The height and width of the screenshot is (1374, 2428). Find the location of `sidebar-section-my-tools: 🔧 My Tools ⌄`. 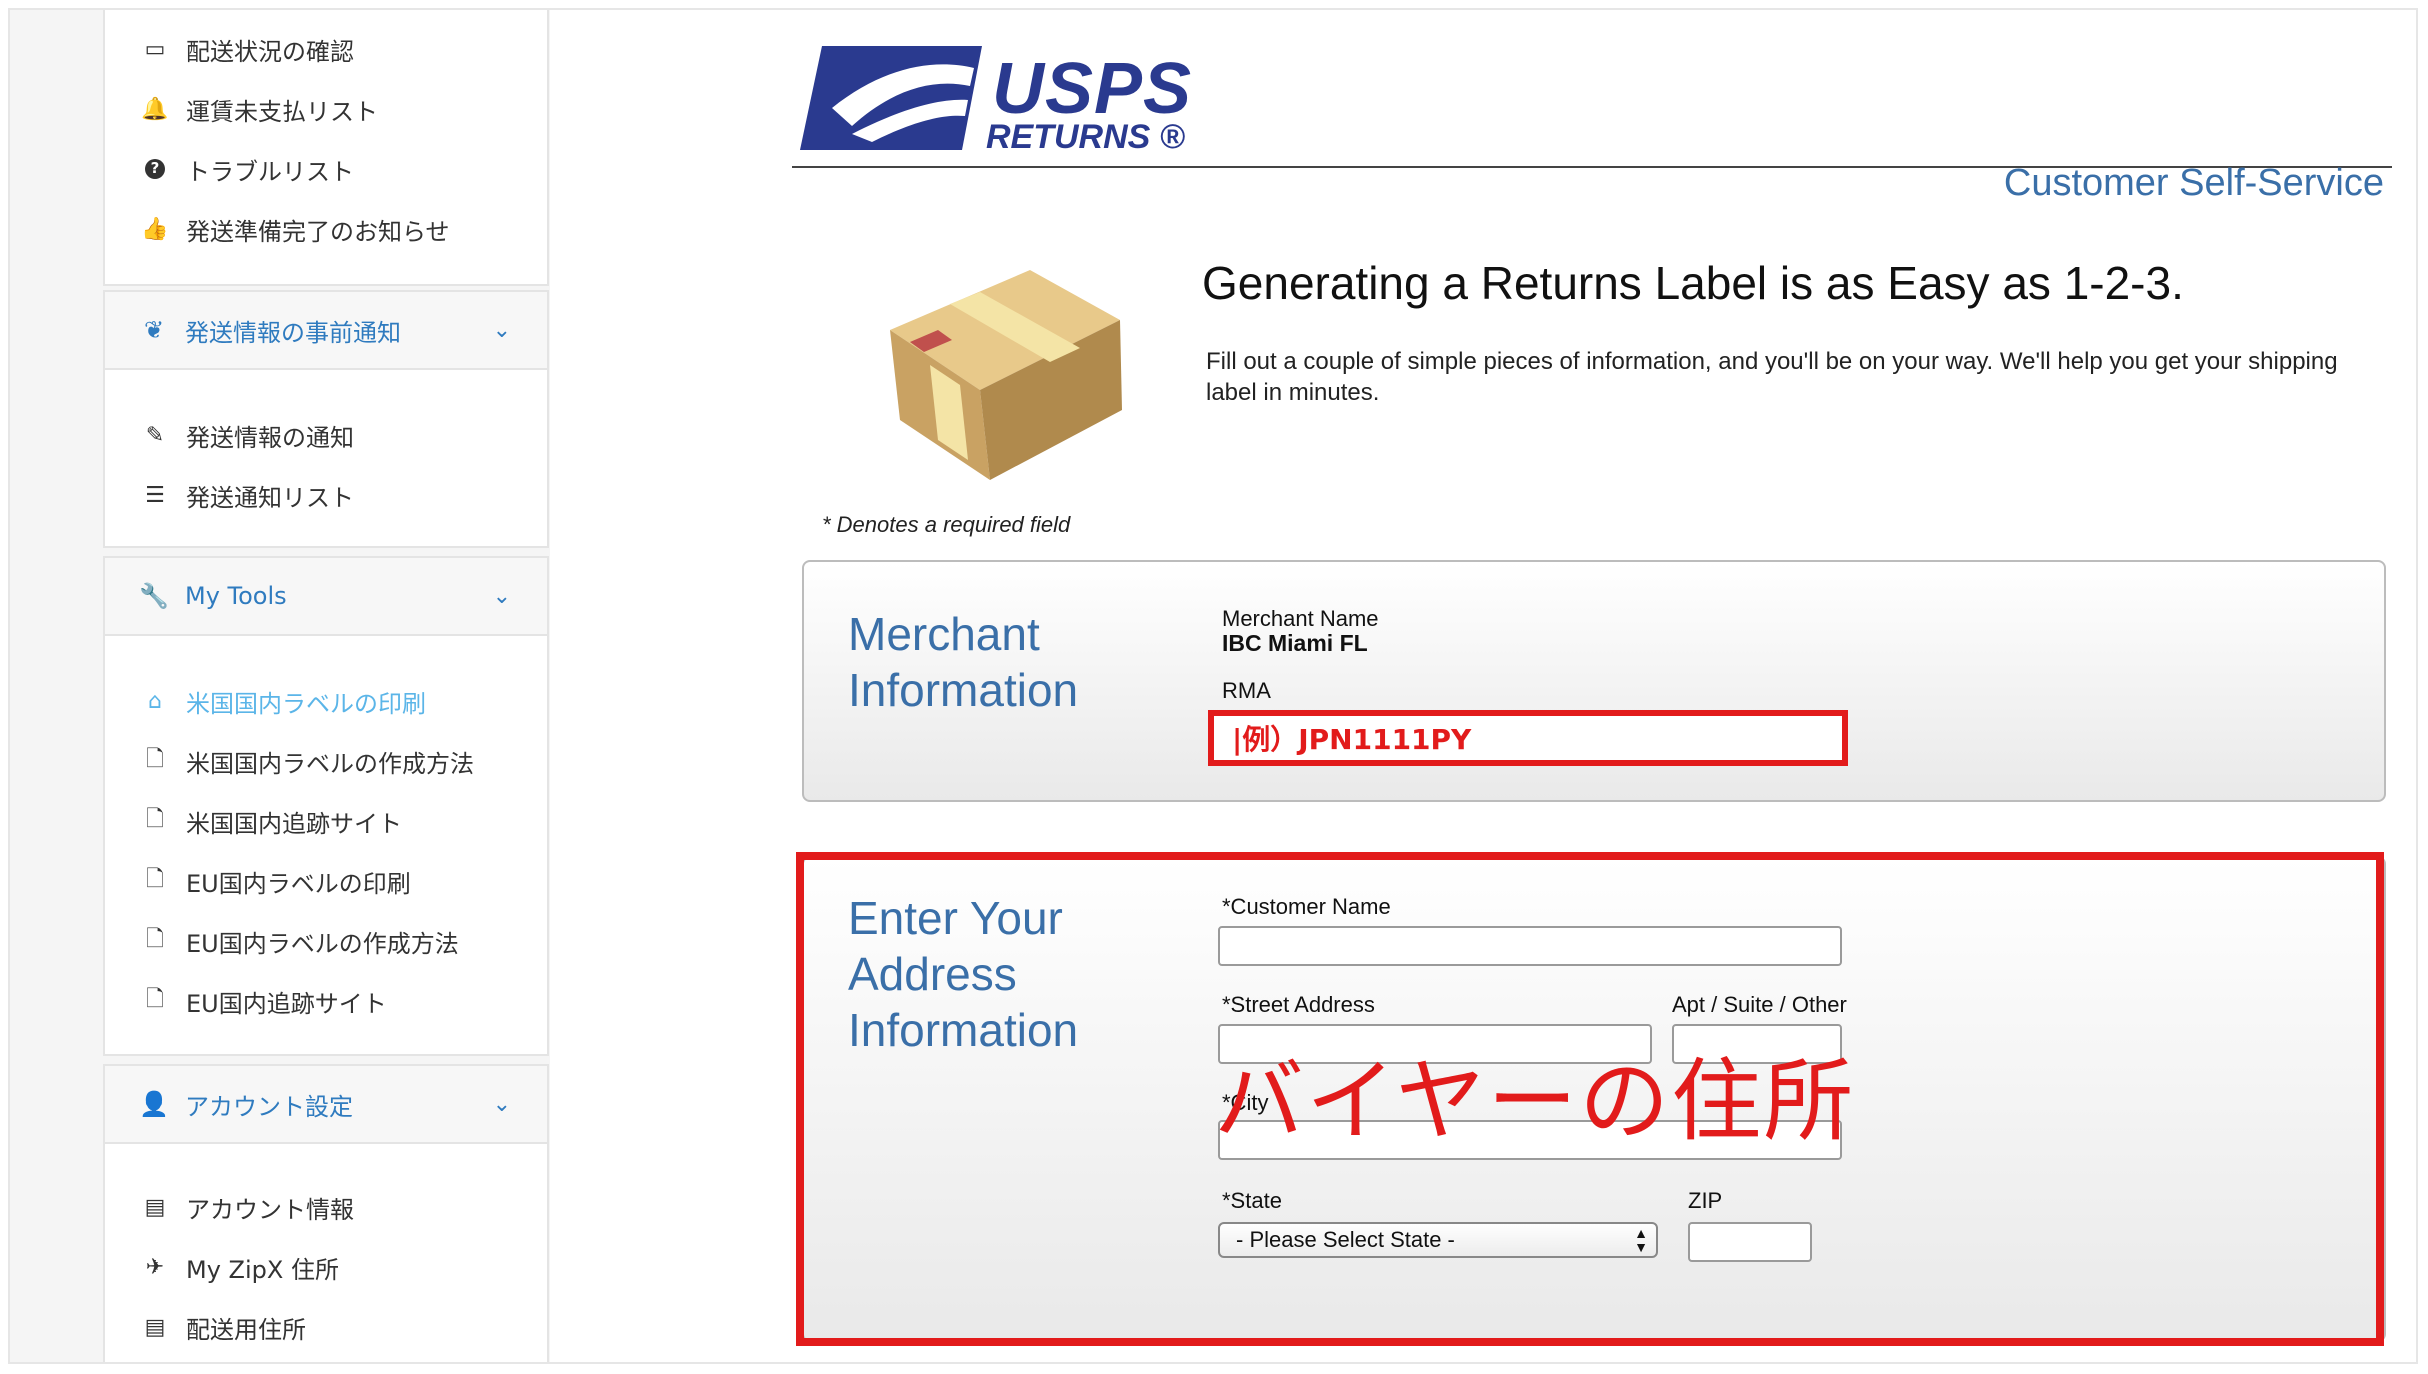

sidebar-section-my-tools: 🔧 My Tools ⌄ is located at coordinates (326, 596).